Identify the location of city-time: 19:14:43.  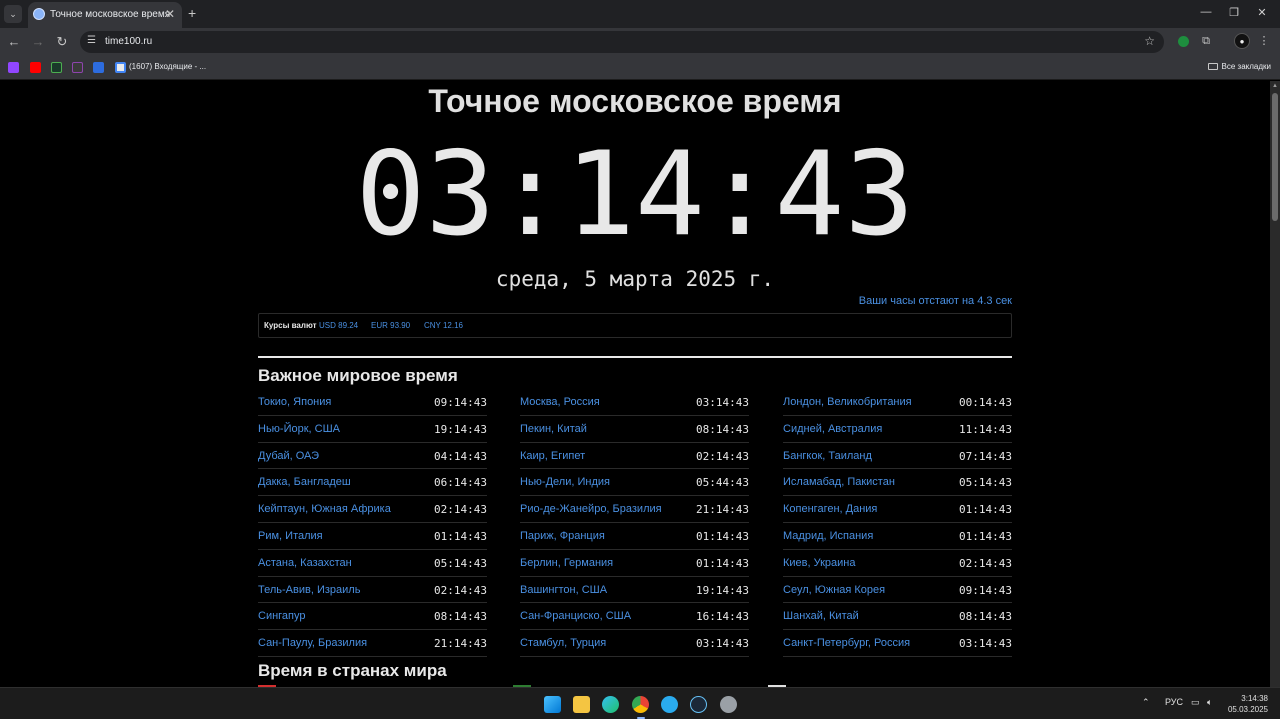
(722, 590).